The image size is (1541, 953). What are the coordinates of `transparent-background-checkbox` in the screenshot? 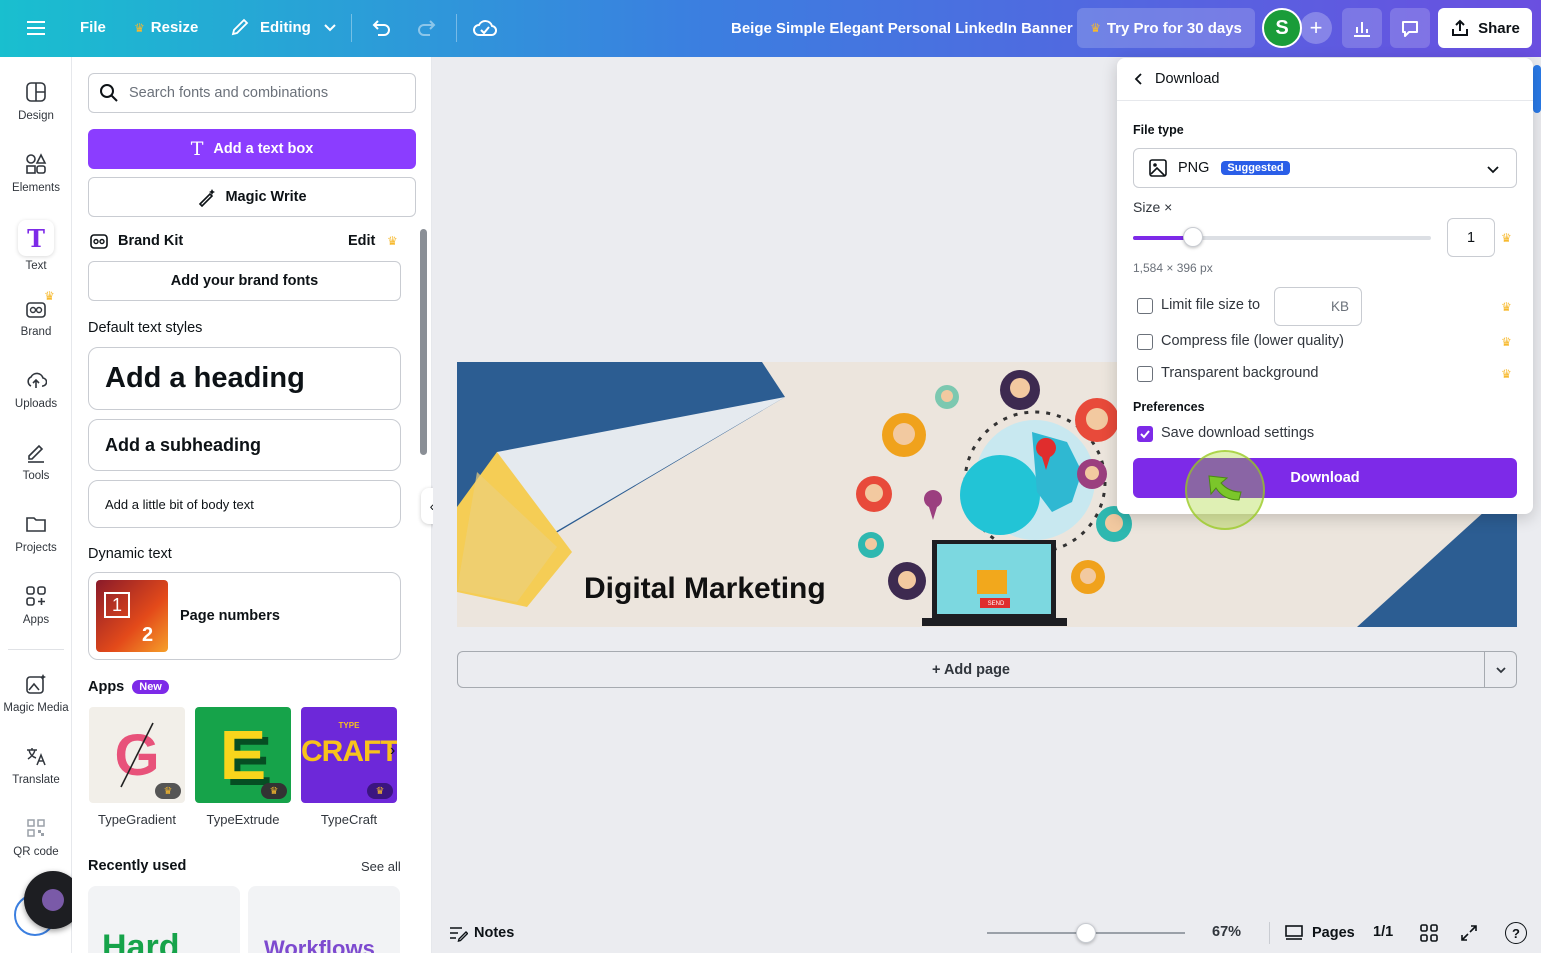 It's located at (1145, 374).